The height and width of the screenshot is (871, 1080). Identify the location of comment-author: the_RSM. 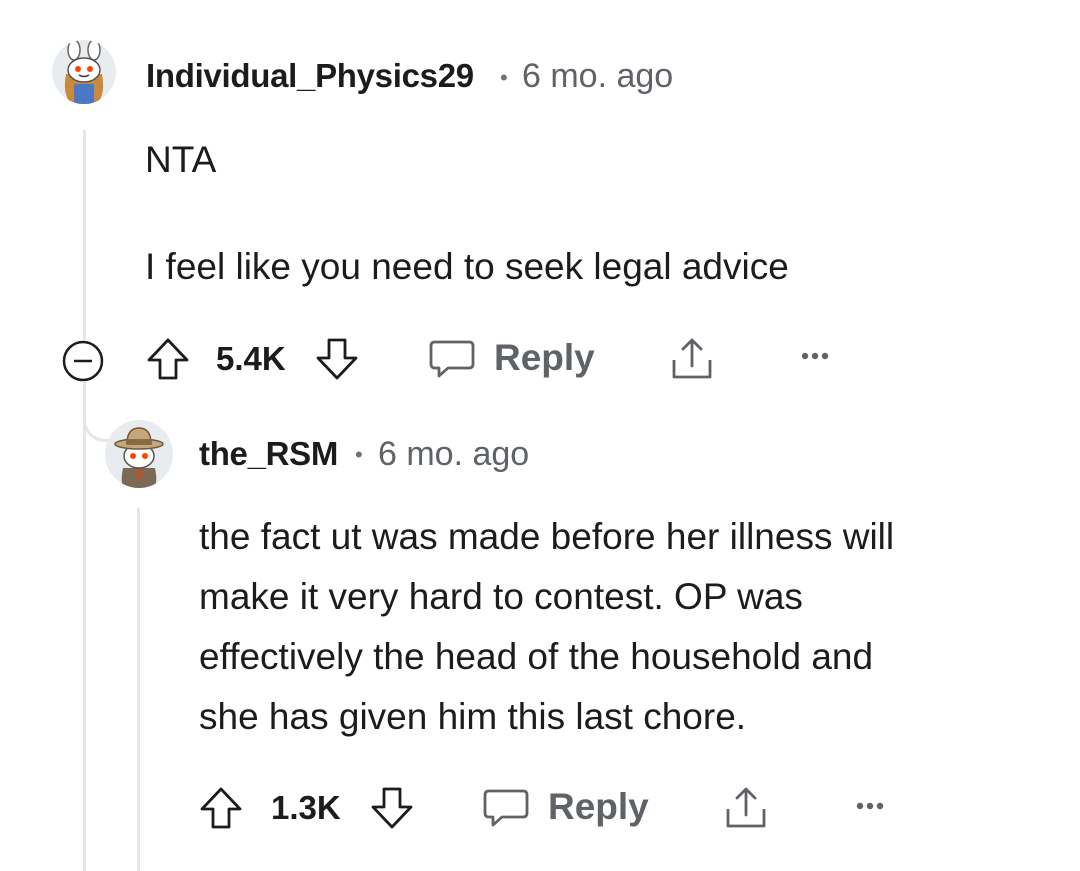
(268, 454).